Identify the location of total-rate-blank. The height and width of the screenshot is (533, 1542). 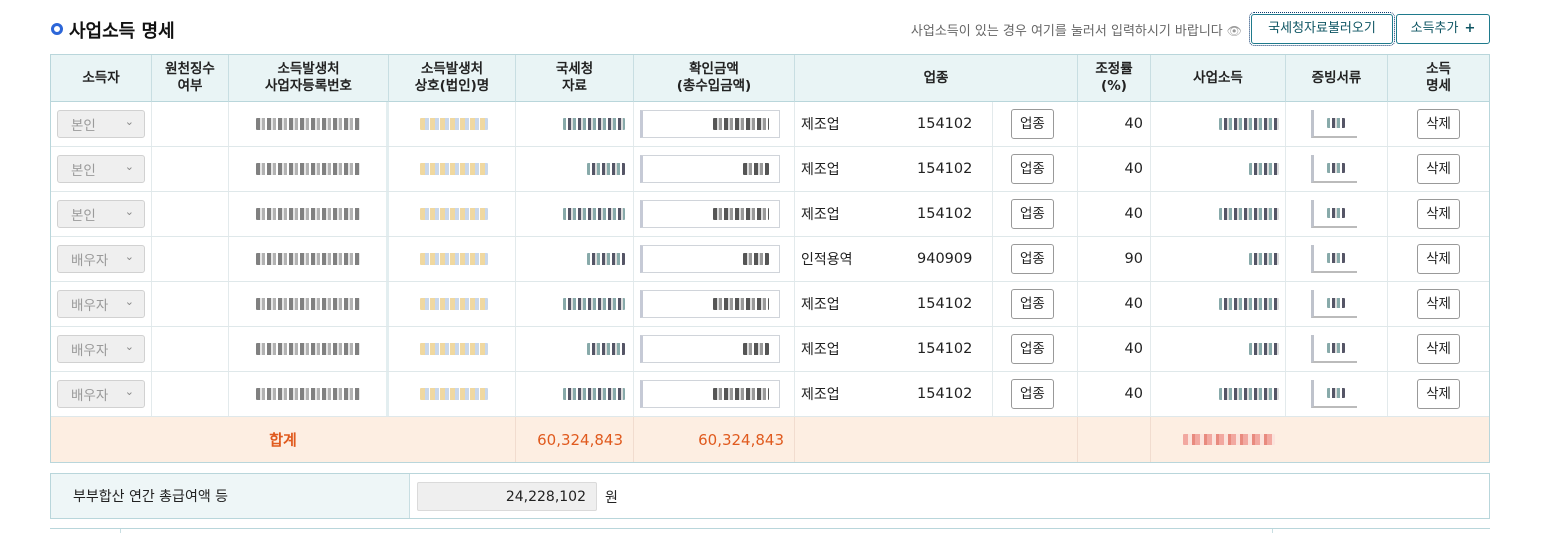
(1114, 439).